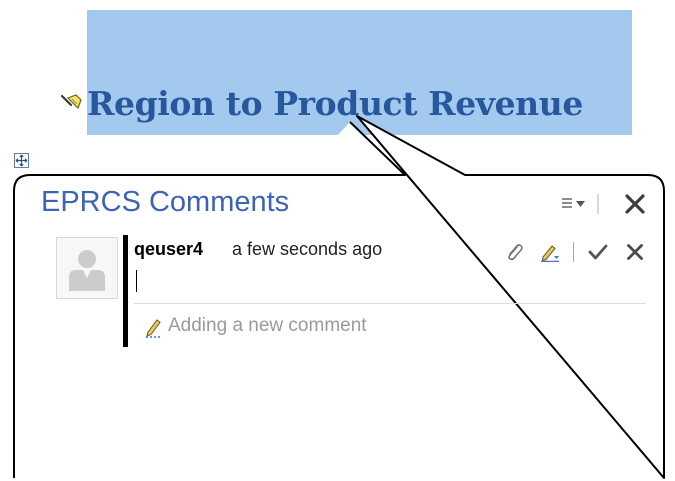 This screenshot has height=481, width=675. What do you see at coordinates (307, 249) in the screenshot?
I see `comment-timestamp: a few seconds ago` at bounding box center [307, 249].